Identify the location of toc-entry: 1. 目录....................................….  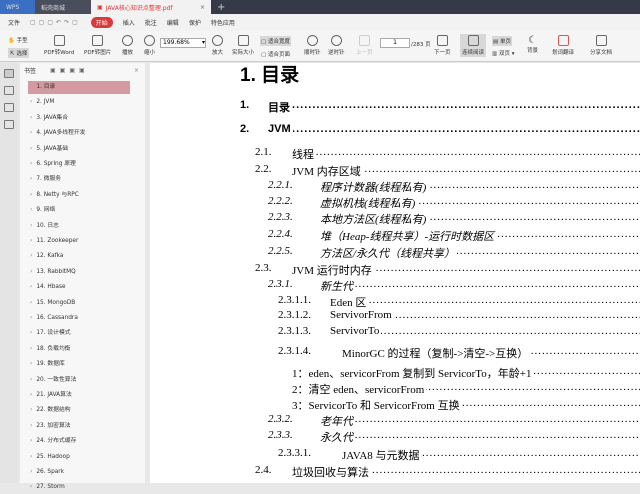
(395, 107).